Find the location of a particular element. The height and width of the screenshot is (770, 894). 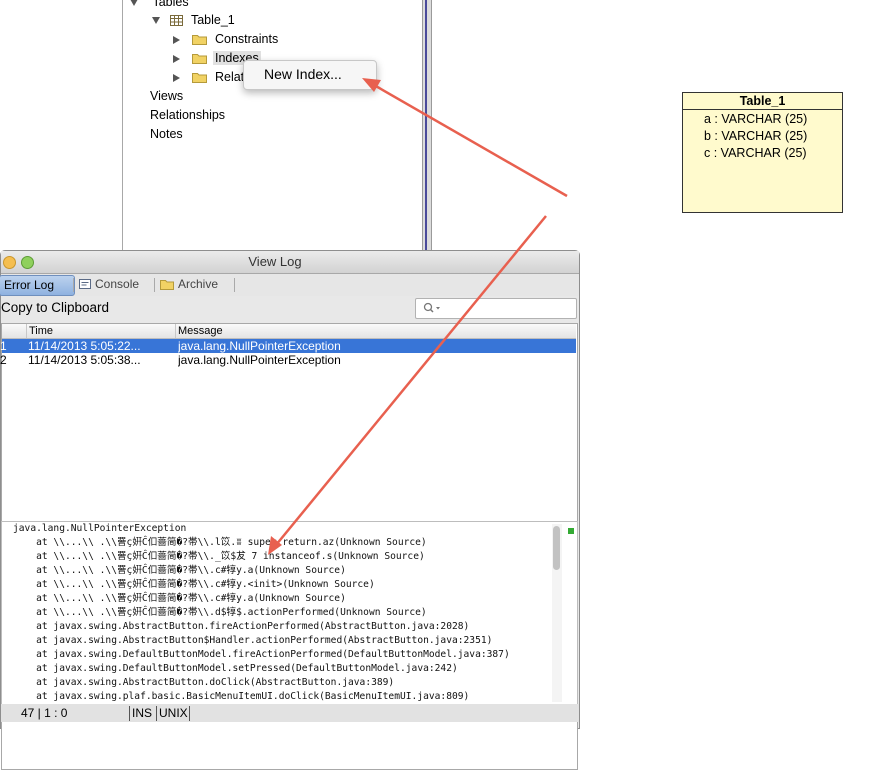

row-number: 2 is located at coordinates (3, 360).